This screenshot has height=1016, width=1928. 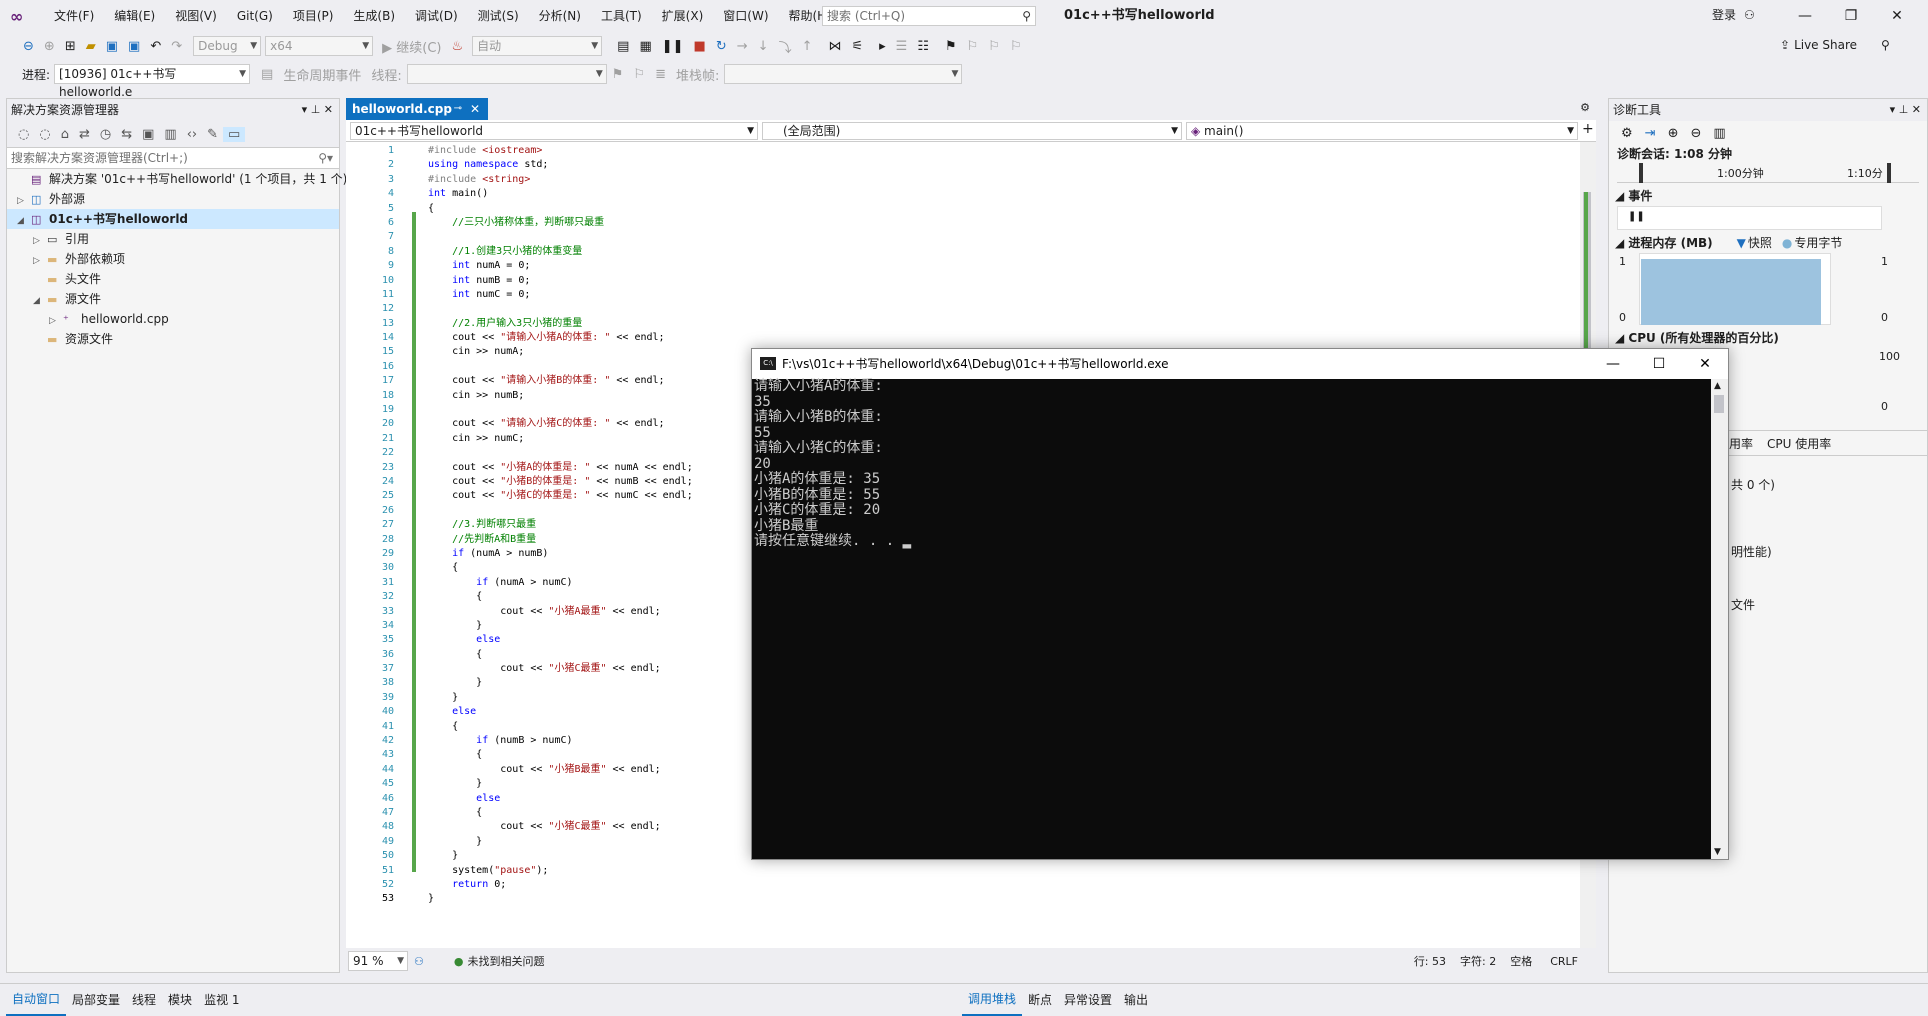 What do you see at coordinates (1136, 1000) in the screenshot?
I see `bottom-tab: 输出` at bounding box center [1136, 1000].